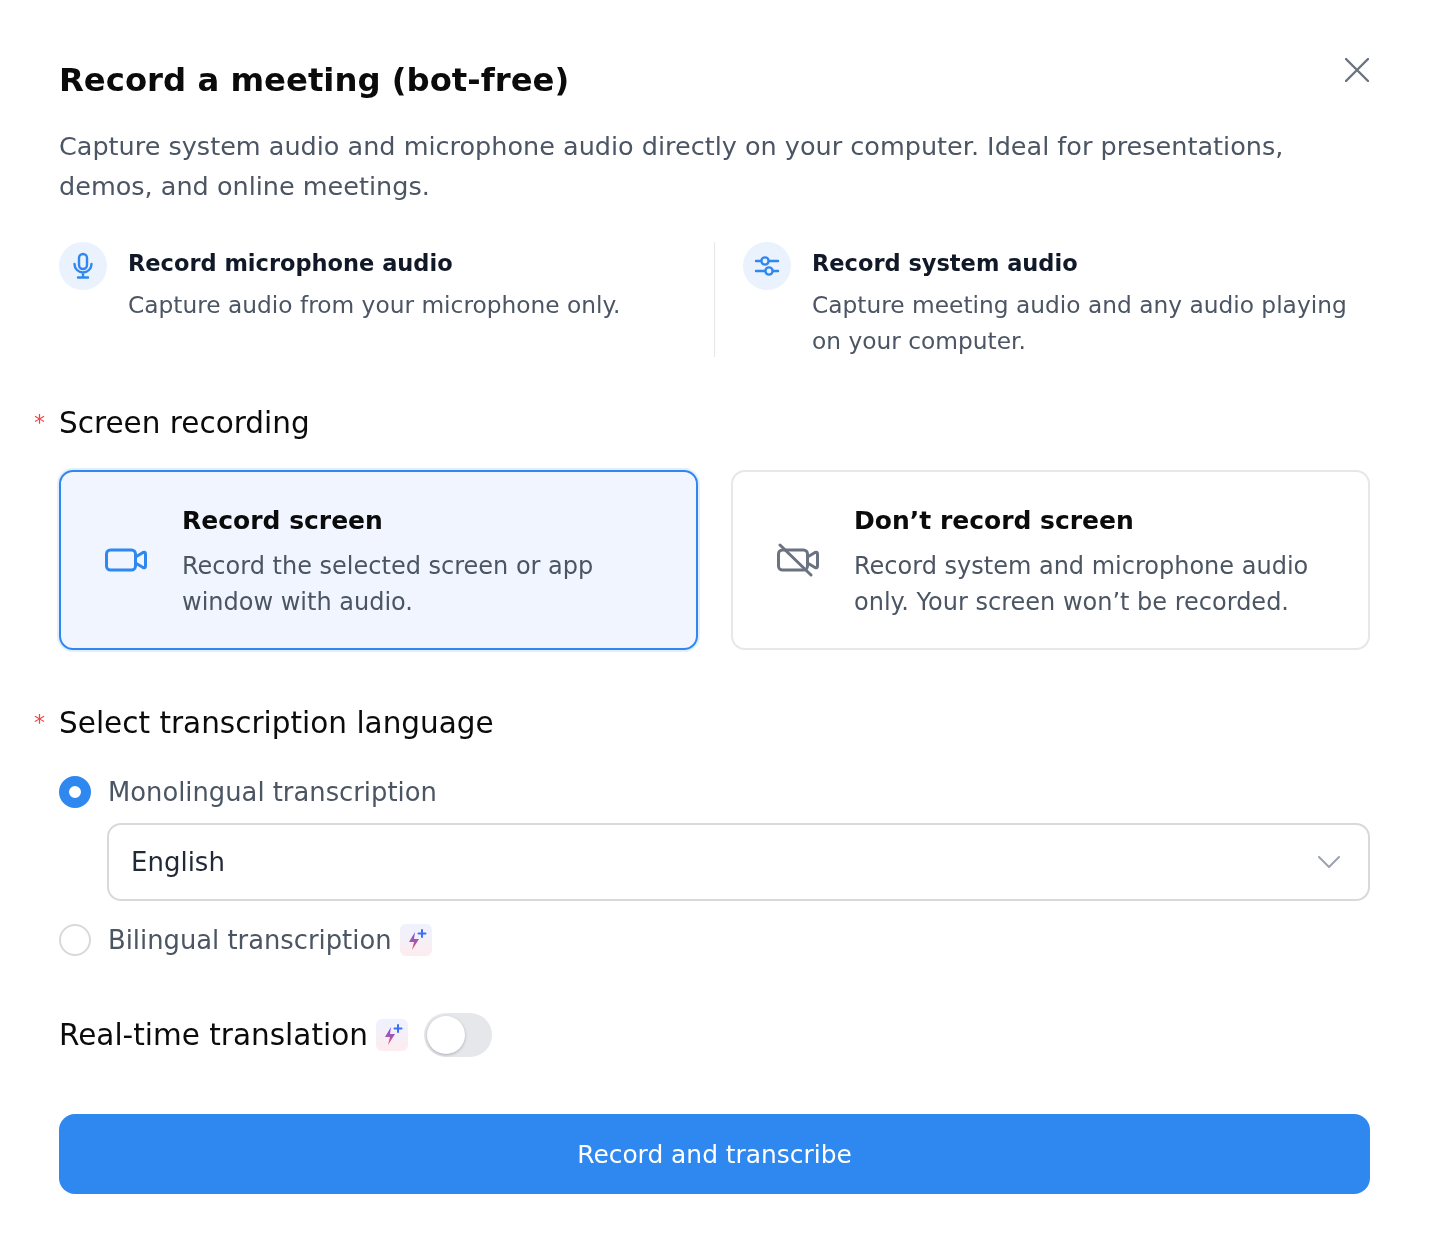 The width and height of the screenshot is (1429, 1252). What do you see at coordinates (272, 792) in the screenshot?
I see `radio-label: Monolingual transcription` at bounding box center [272, 792].